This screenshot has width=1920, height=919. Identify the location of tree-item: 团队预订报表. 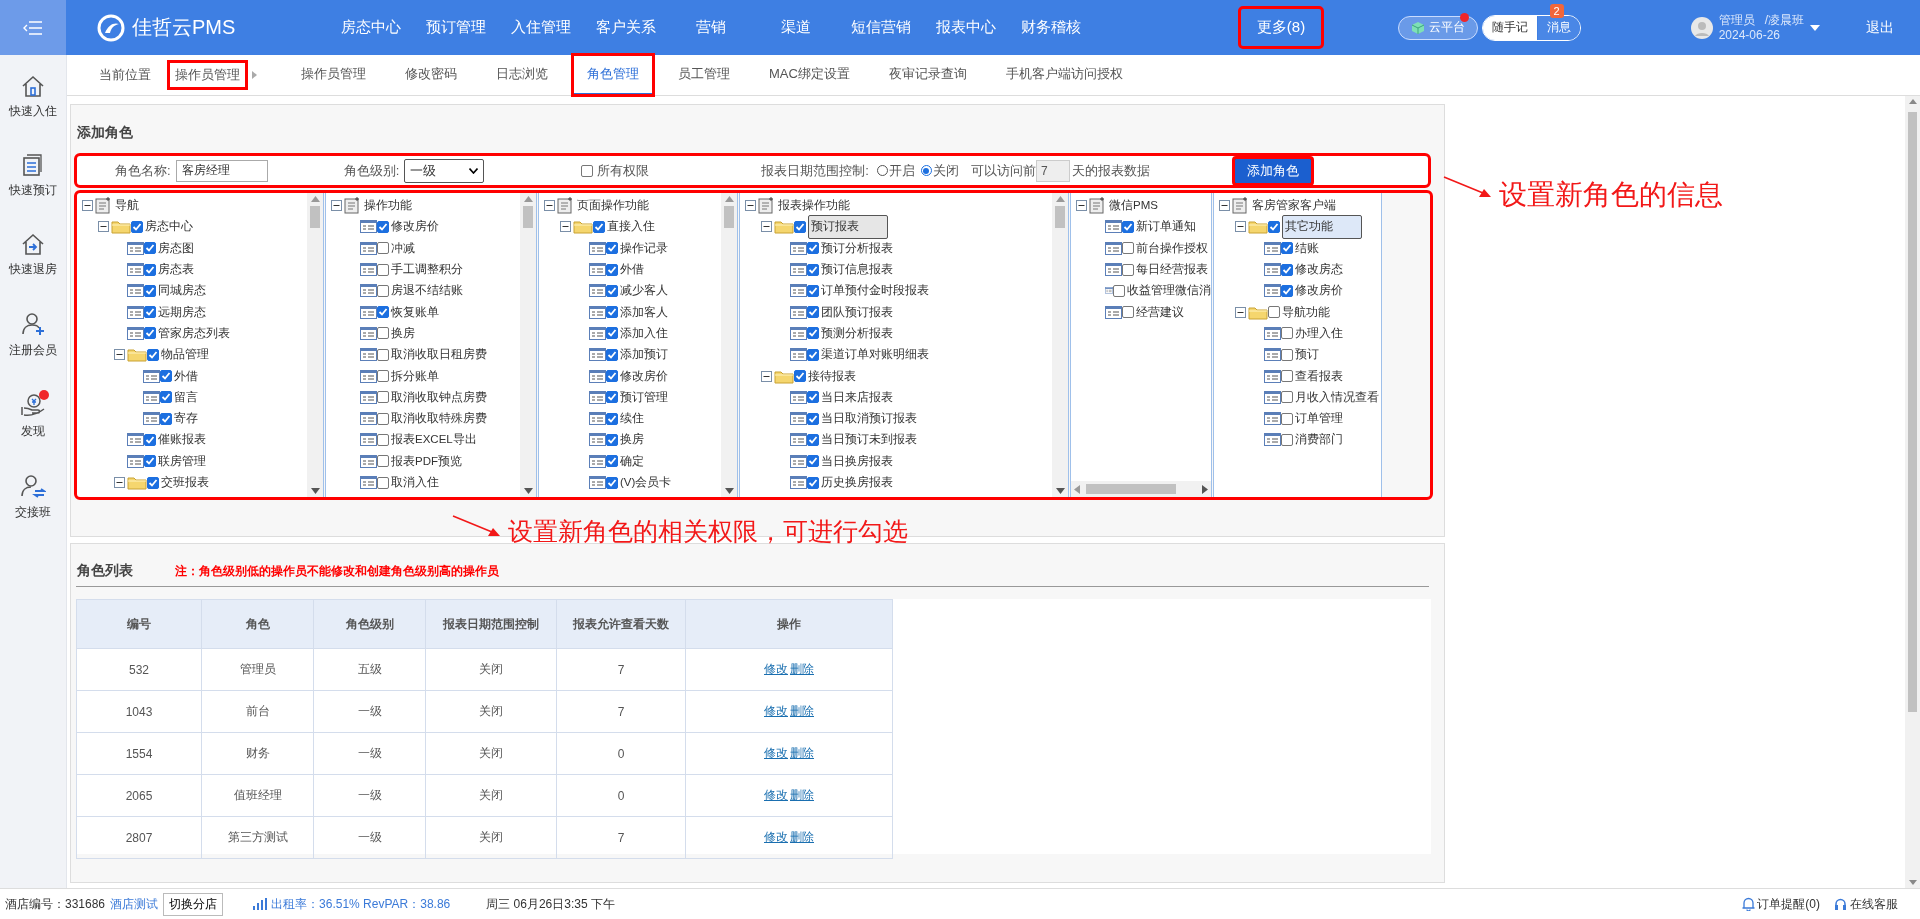
(857, 312).